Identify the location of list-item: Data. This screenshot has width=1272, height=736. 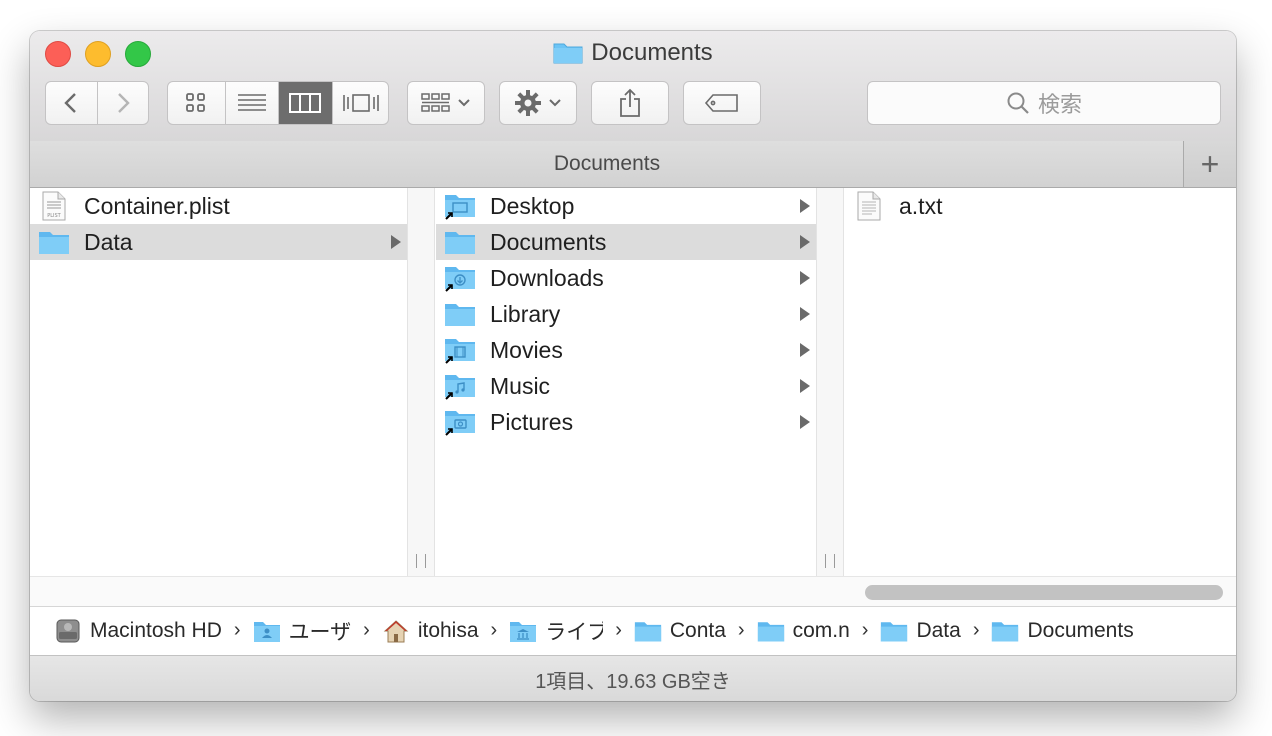
(218, 242).